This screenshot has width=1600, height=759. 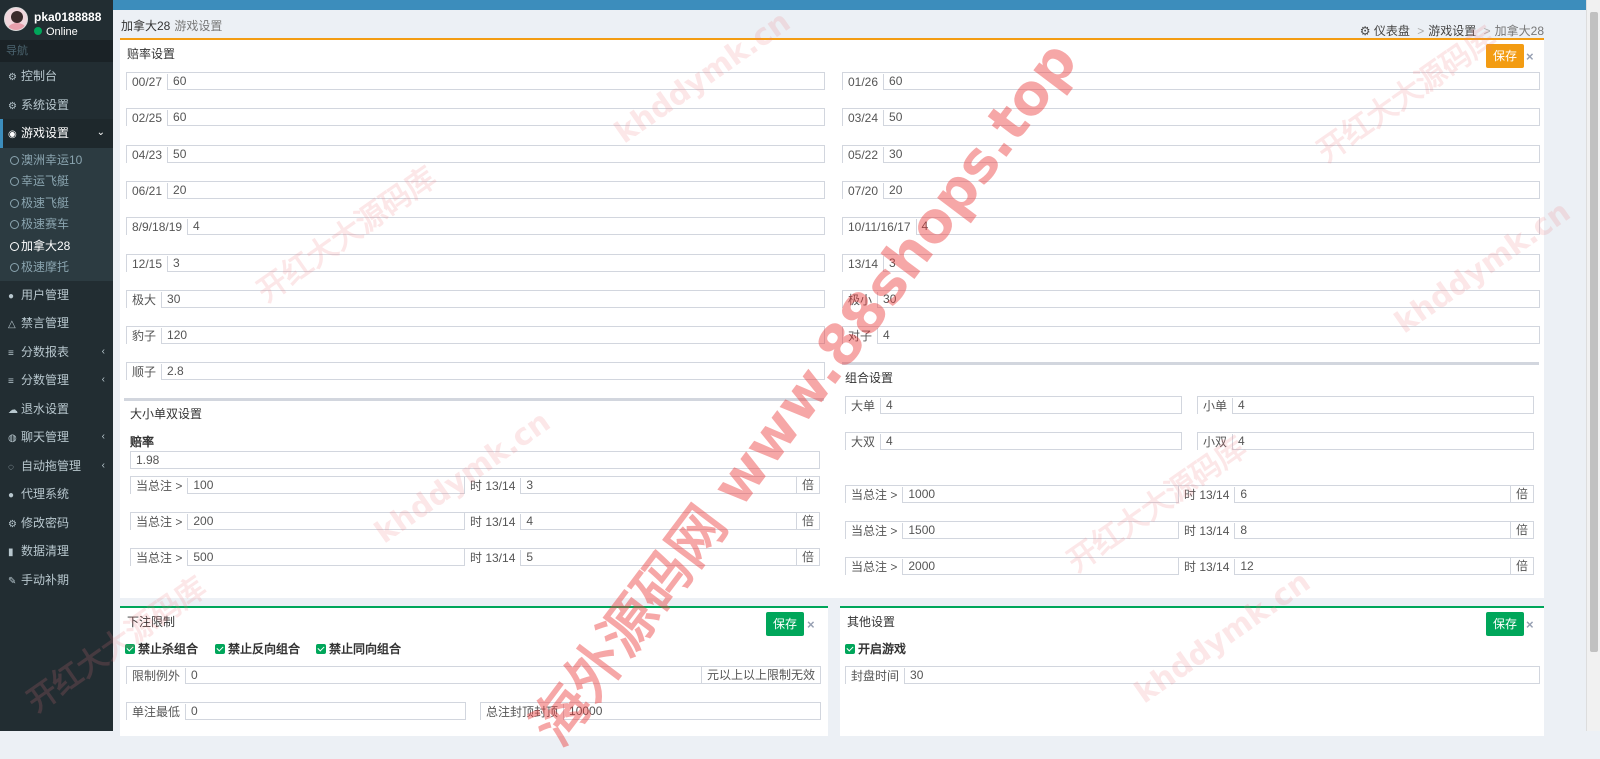 I want to click on other-save-button: 保存, so click(x=1505, y=624).